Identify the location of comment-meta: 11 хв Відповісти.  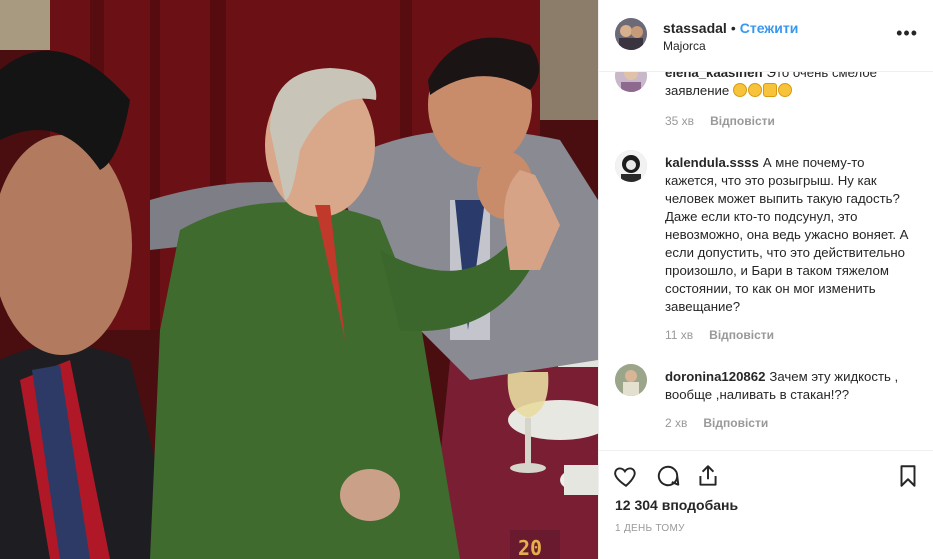
(719, 335).